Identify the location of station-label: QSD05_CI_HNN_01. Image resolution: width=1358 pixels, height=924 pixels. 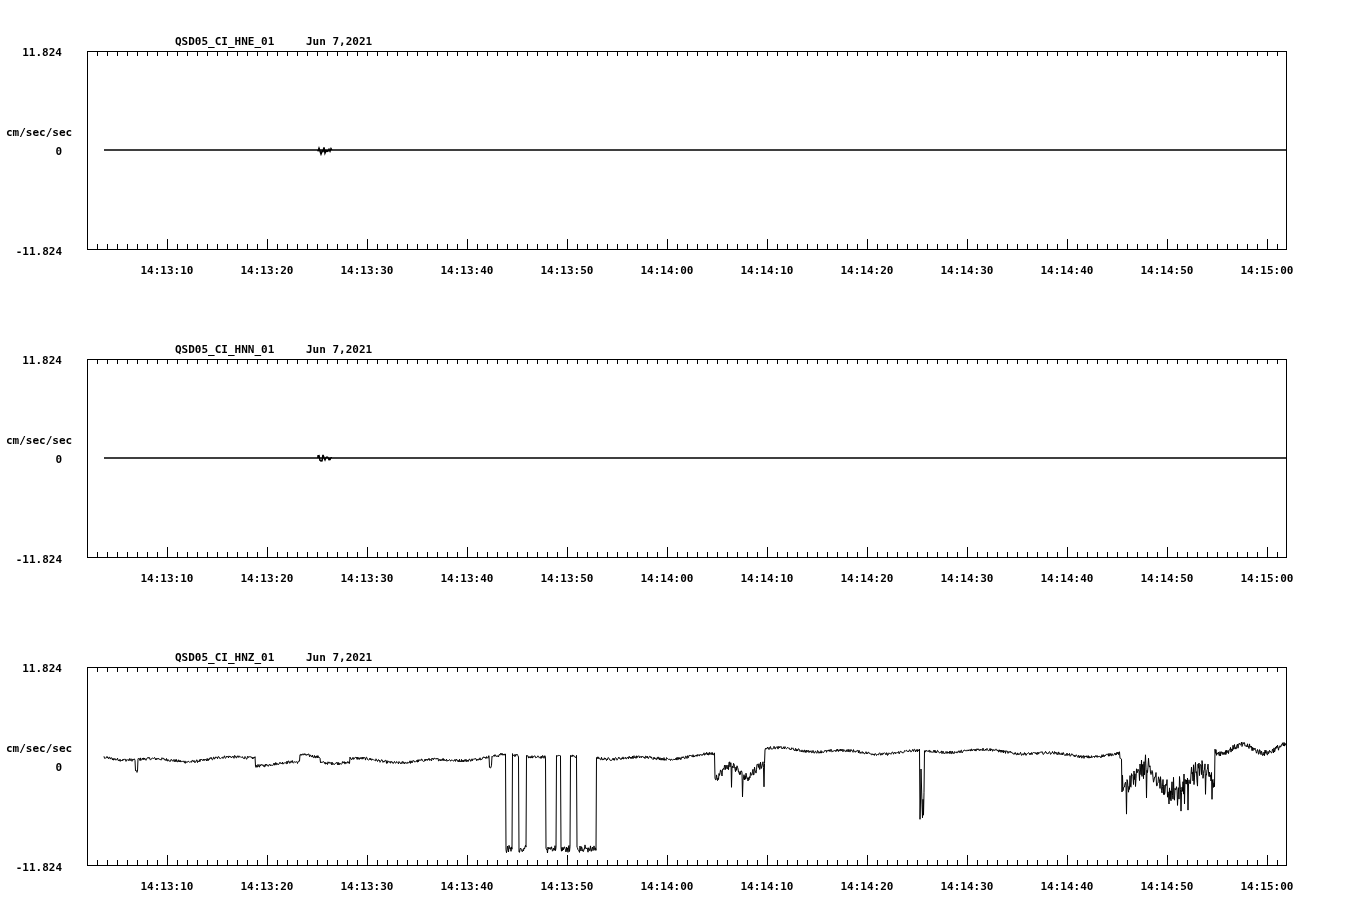
(225, 349).